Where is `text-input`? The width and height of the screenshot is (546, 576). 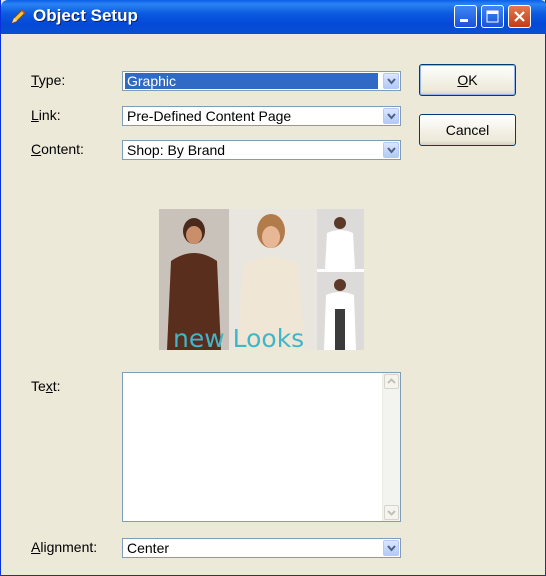 text-input is located at coordinates (261, 447).